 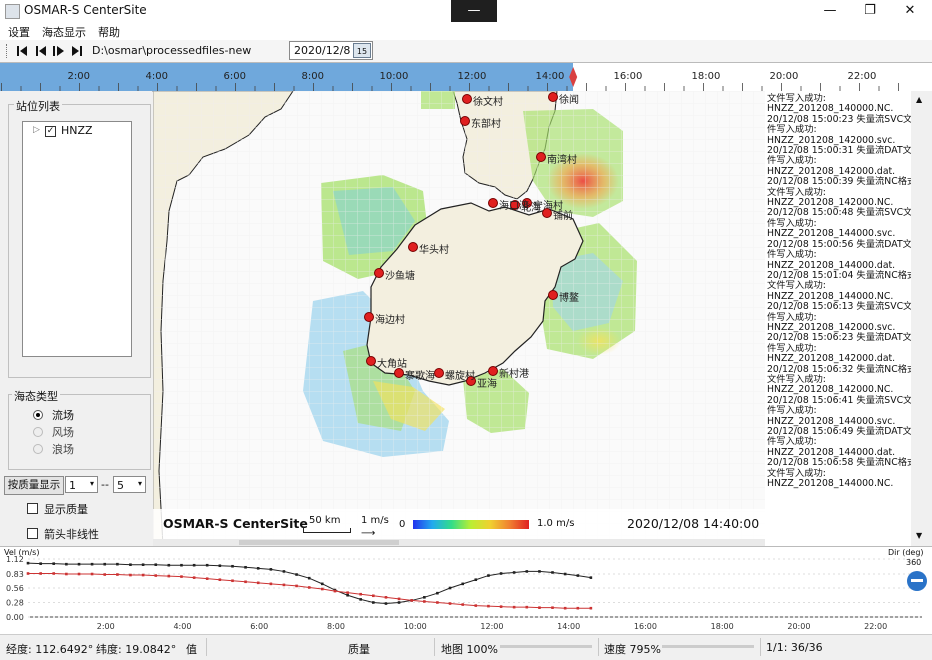 What do you see at coordinates (562, 160) in the screenshot?
I see `station-label: 南湾村` at bounding box center [562, 160].